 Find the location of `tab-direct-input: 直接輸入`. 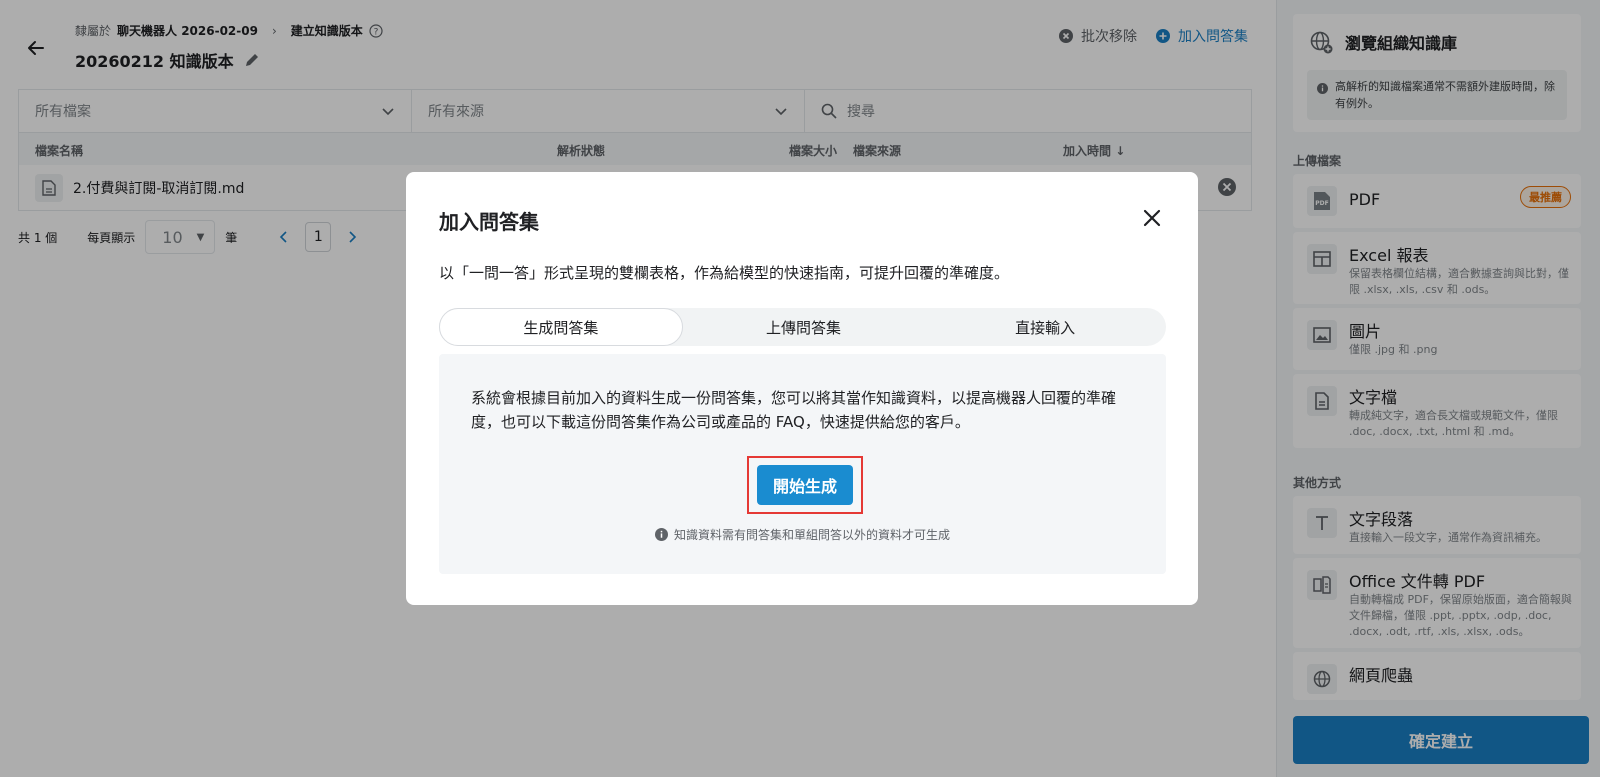

tab-direct-input: 直接輸入 is located at coordinates (1045, 327).